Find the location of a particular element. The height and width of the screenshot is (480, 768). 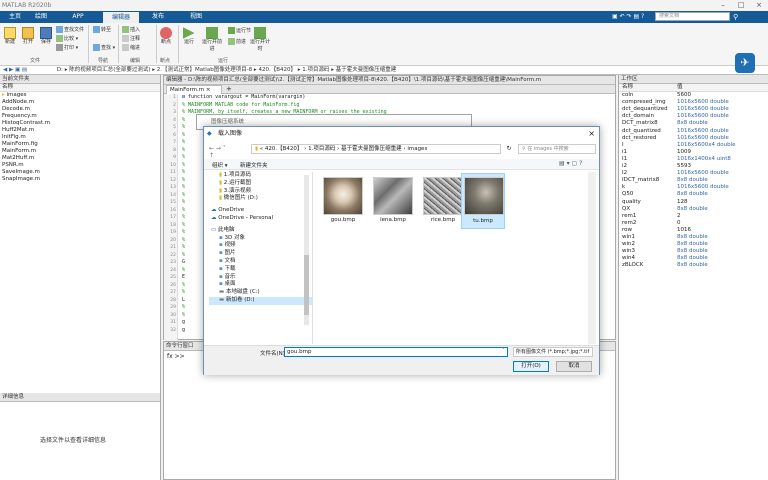

dialog-nav-buttons: ← → ˅ ↑ is located at coordinates (220, 152).